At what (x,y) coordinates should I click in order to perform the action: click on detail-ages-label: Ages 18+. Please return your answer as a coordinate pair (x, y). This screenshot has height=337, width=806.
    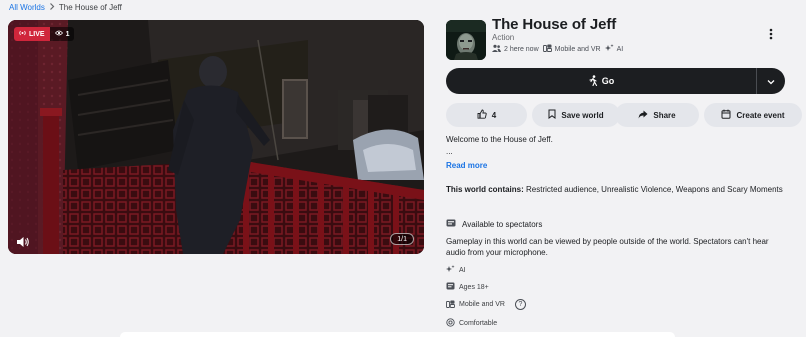
    Looking at the image, I should click on (474, 287).